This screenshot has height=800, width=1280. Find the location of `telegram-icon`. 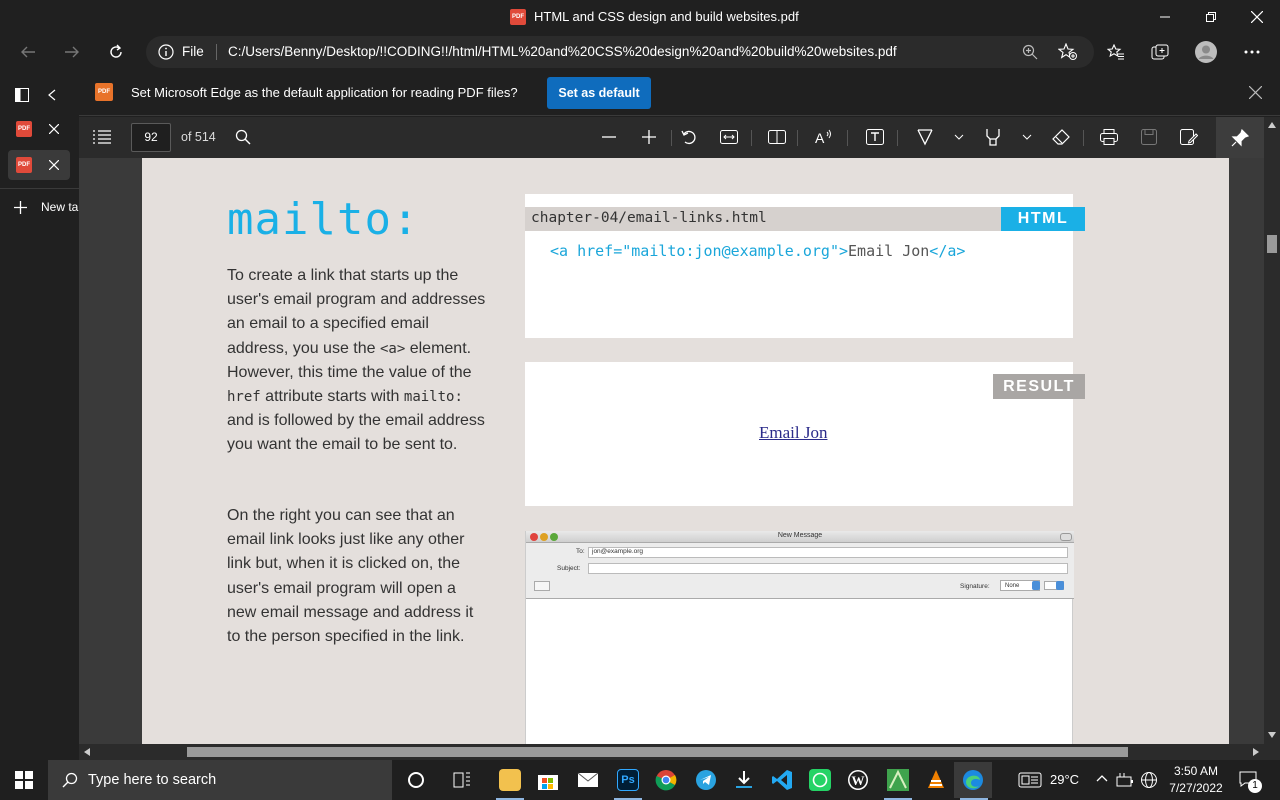

telegram-icon is located at coordinates (706, 780).